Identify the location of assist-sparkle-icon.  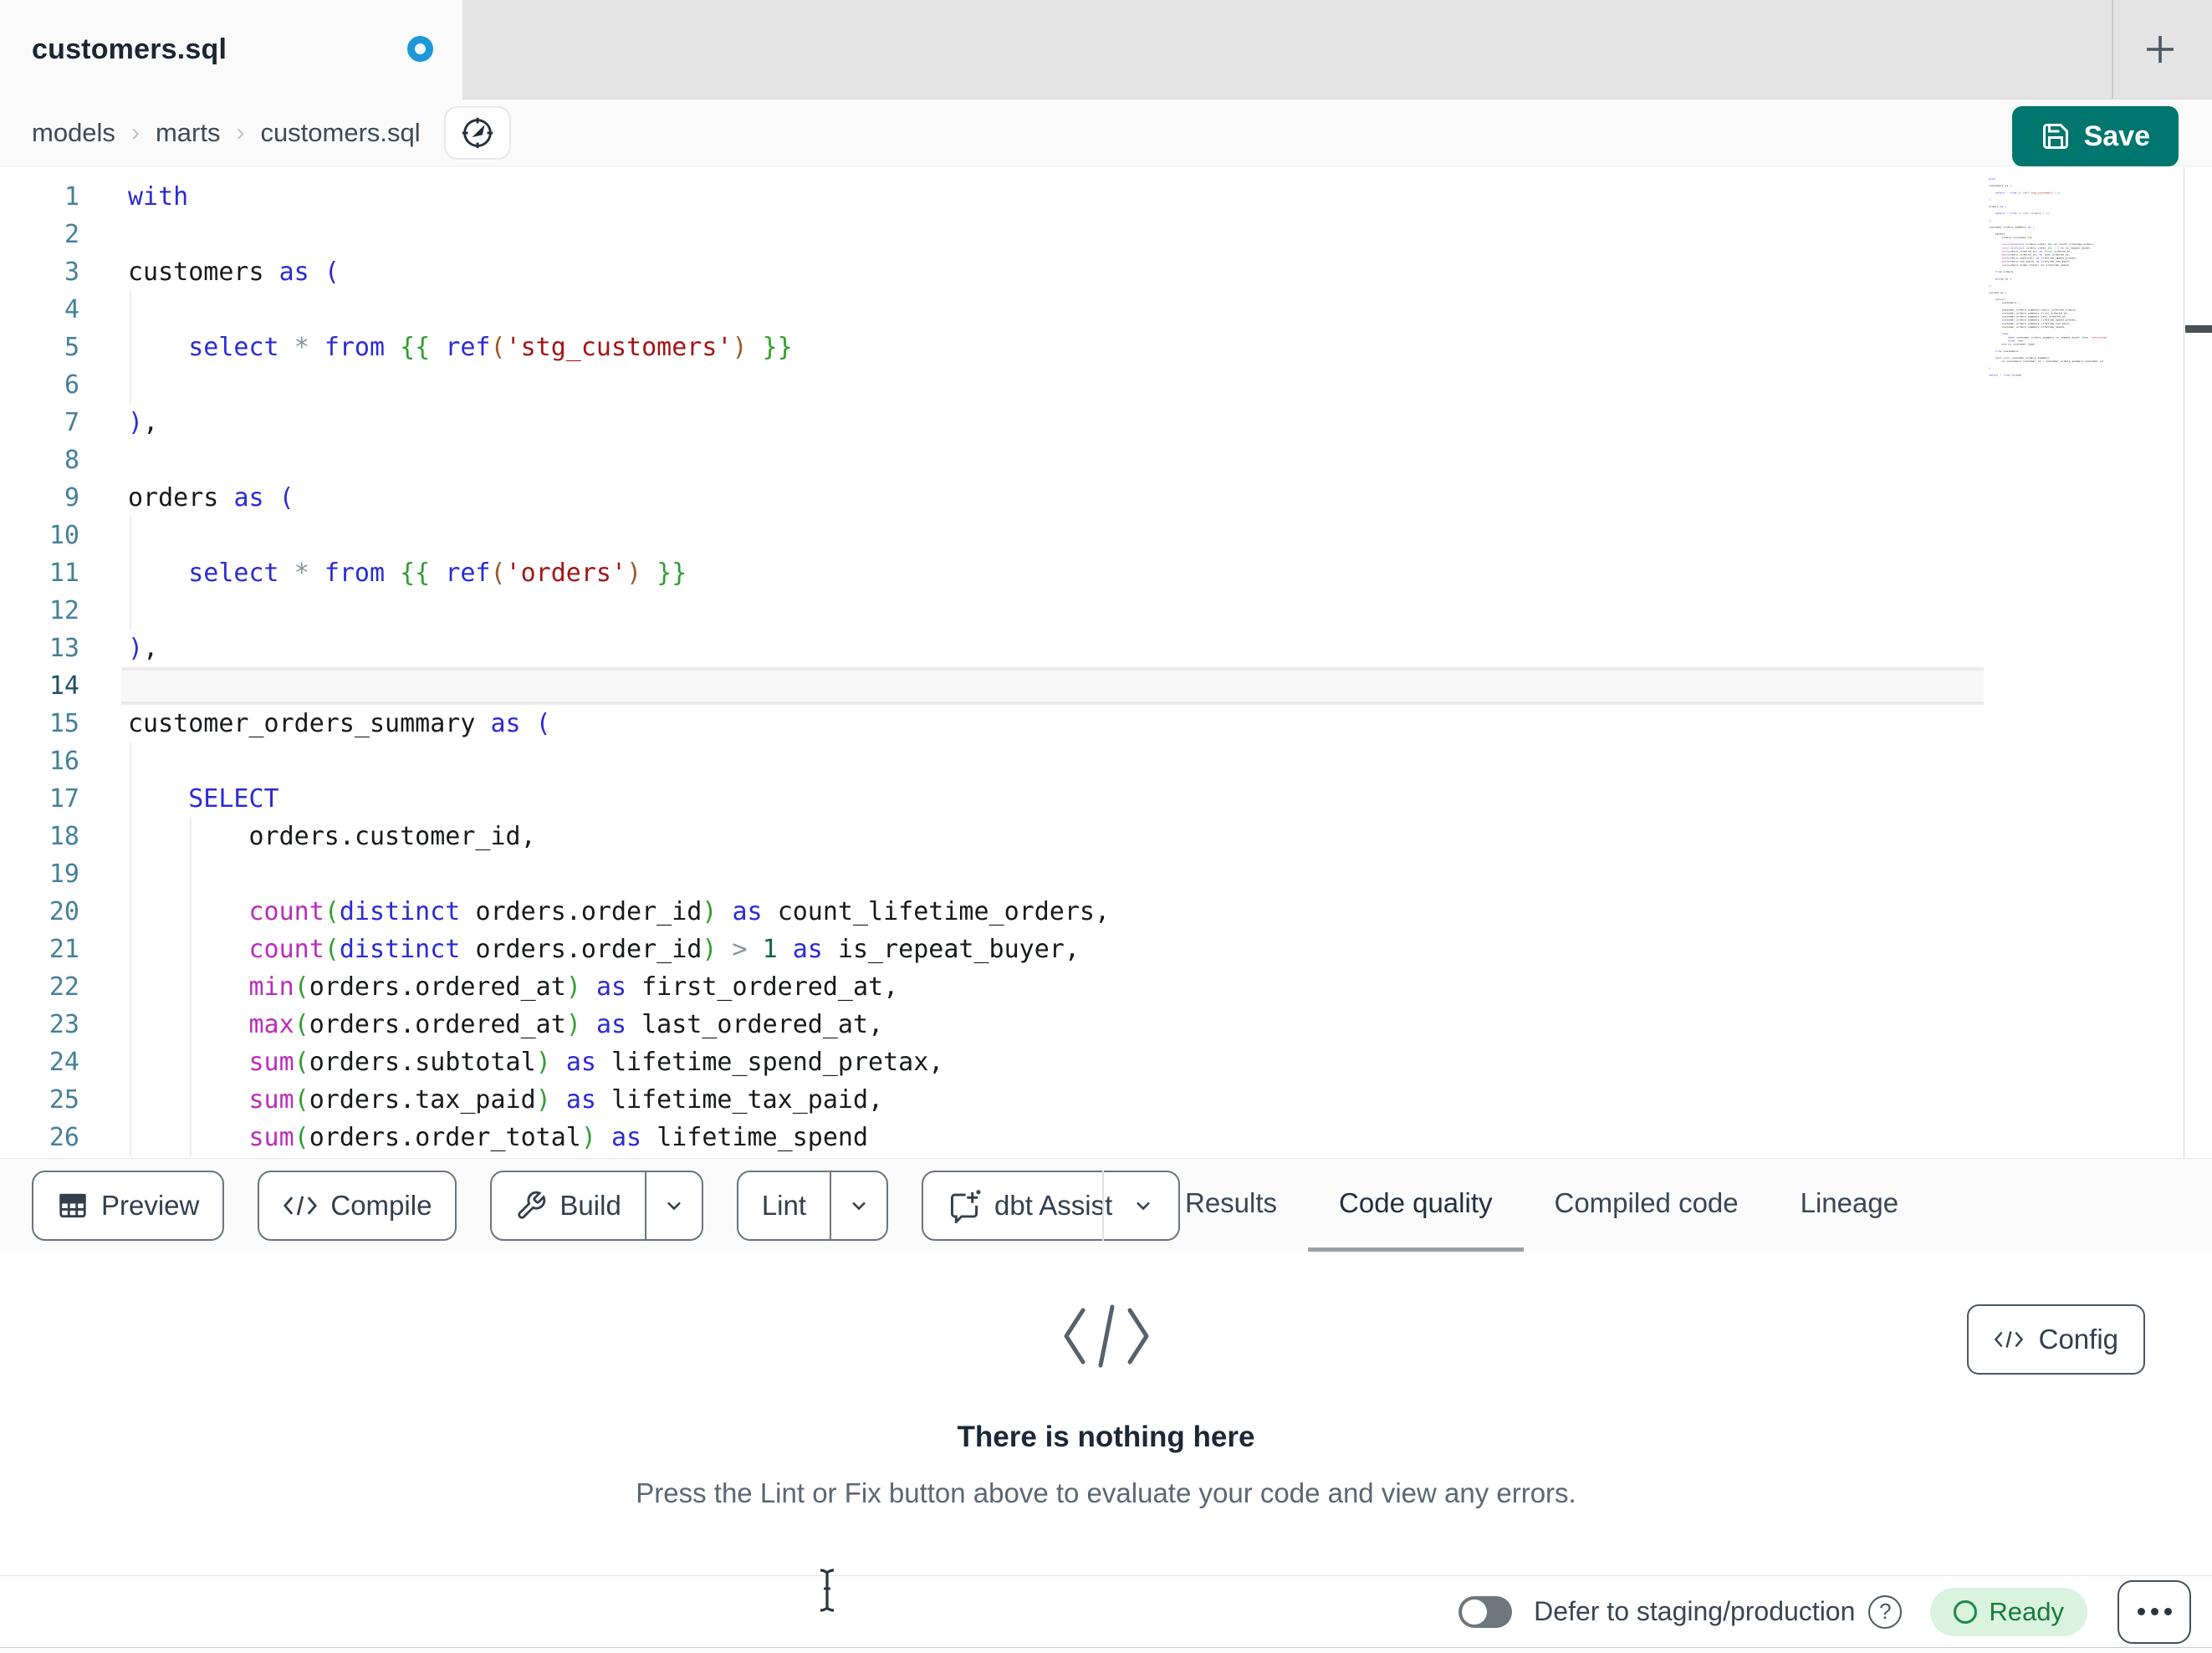
(966, 1206).